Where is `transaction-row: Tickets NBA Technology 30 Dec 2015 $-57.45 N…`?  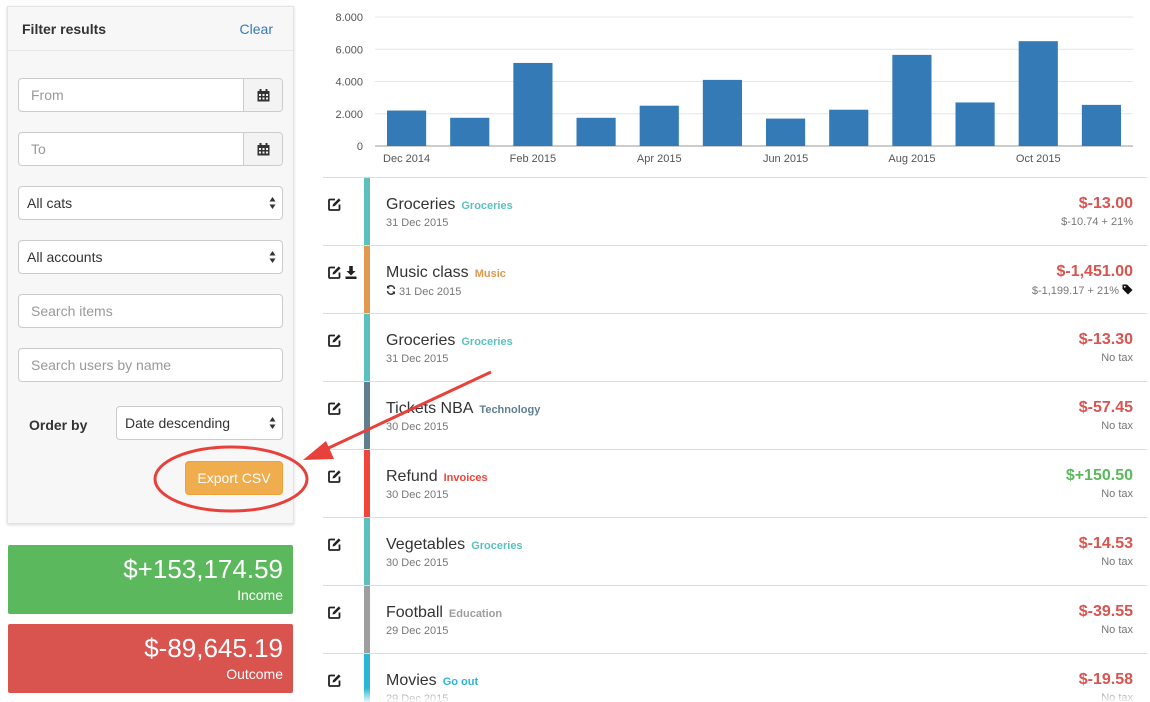 transaction-row: Tickets NBA Technology 30 Dec 2015 $-57.45 N… is located at coordinates (735, 416).